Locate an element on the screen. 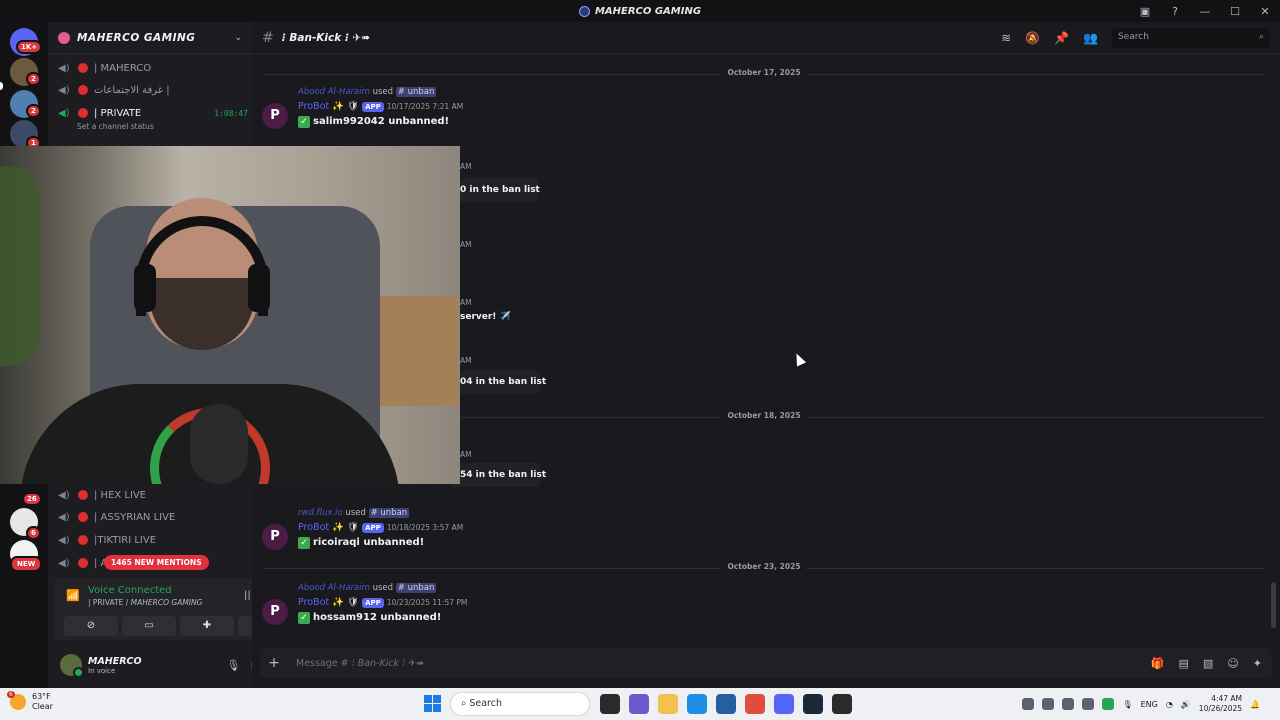 Image resolution: width=1280 pixels, height=720 pixels. voice-channel: ◀) | HEX LIVE is located at coordinates (153, 495).